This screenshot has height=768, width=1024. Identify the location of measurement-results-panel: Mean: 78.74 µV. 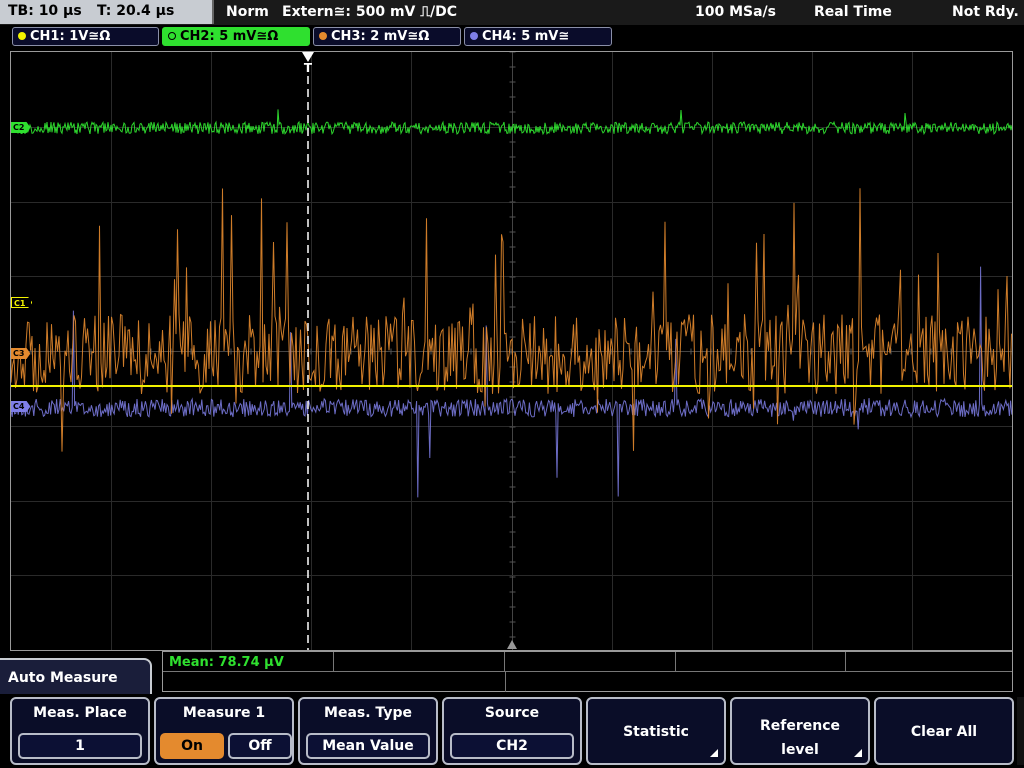
(587, 671).